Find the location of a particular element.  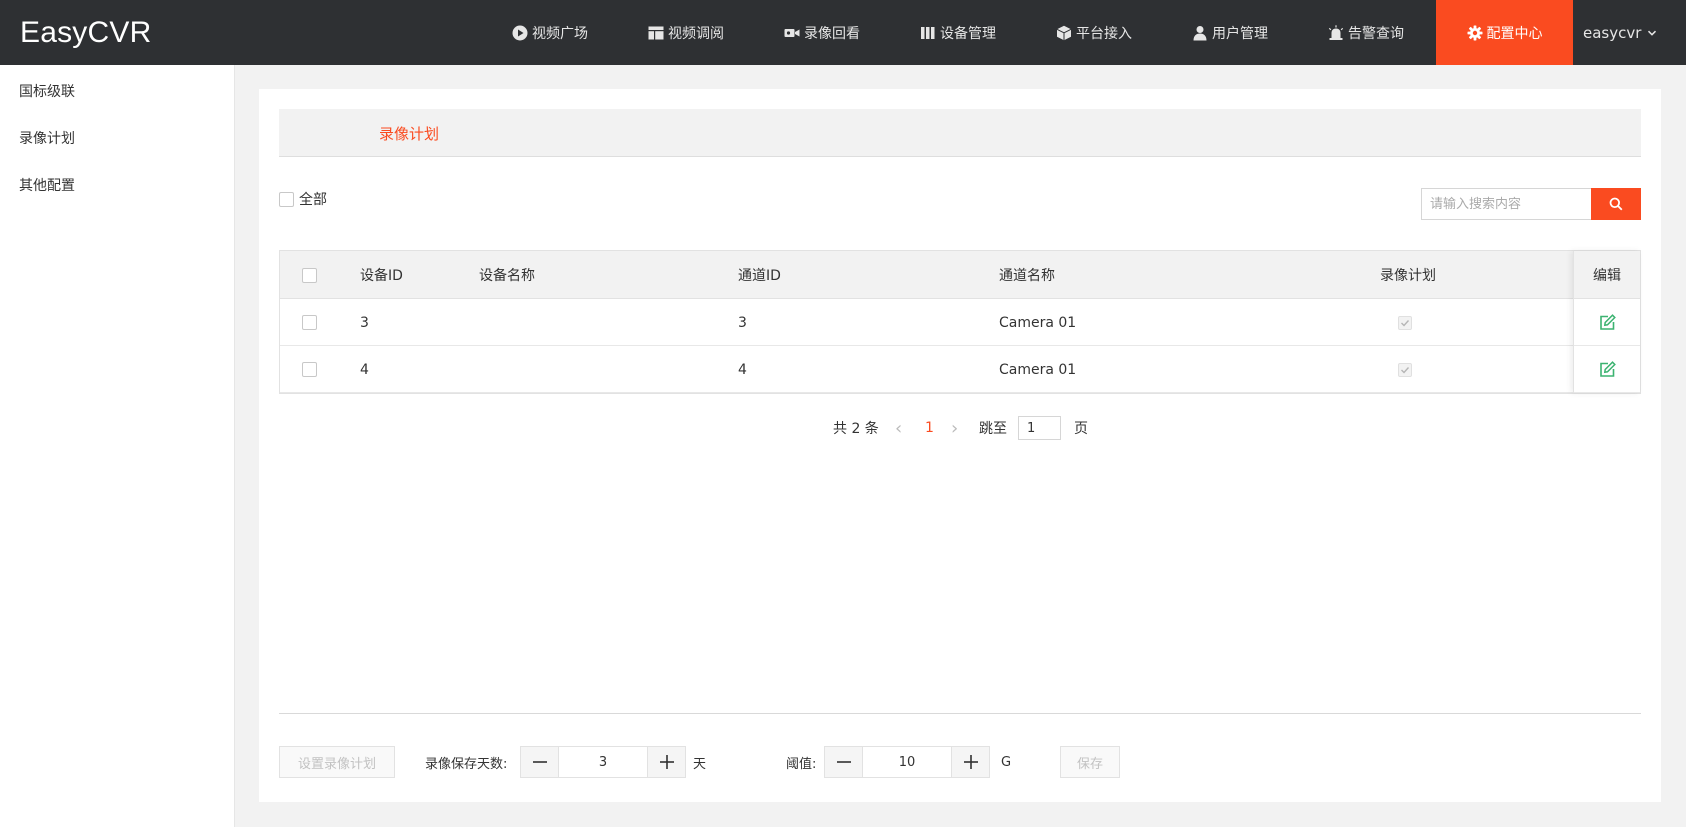

select-all: 全部 is located at coordinates (303, 199).